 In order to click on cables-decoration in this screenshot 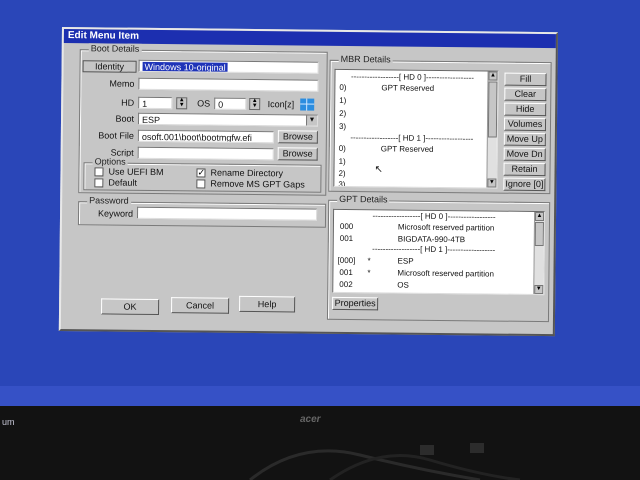, I will do `click(385, 461)`.